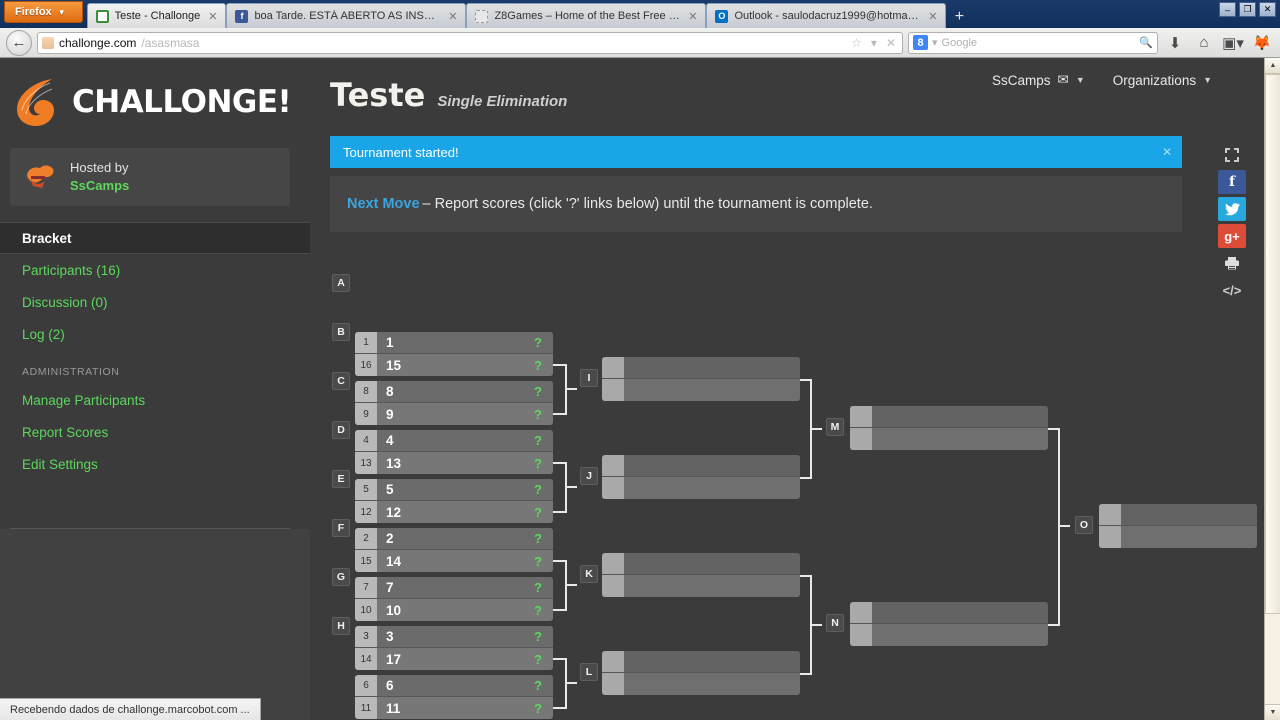  What do you see at coordinates (1038, 80) in the screenshot?
I see `user-menu: SsCamps ✉ ▼` at bounding box center [1038, 80].